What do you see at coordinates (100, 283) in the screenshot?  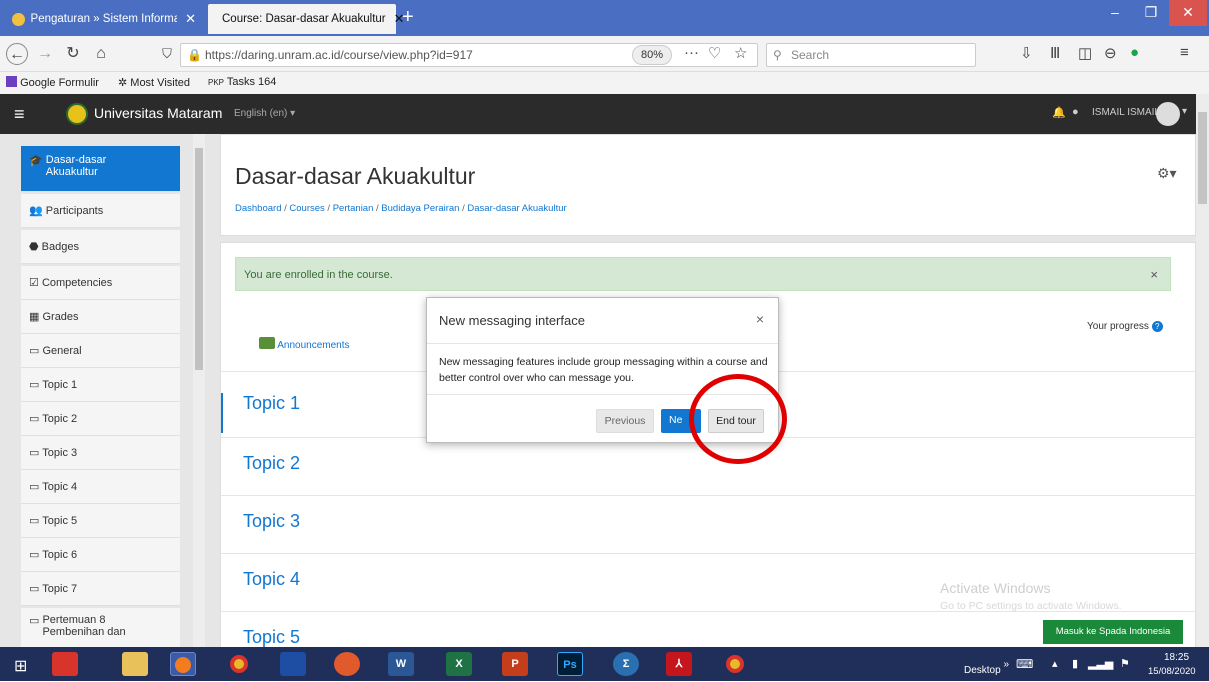 I see `drawer-item-competencies: ☑ Competencies` at bounding box center [100, 283].